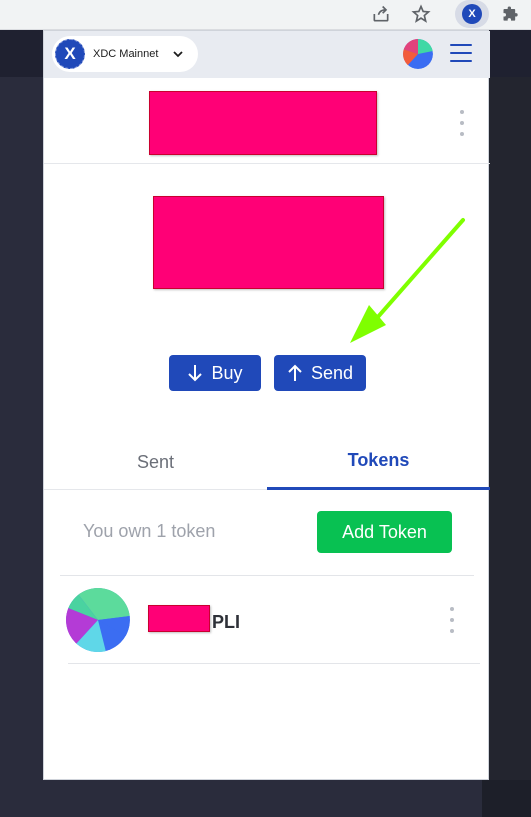 Image resolution: width=531 pixels, height=817 pixels. I want to click on tab-sent: Sent, so click(155, 462).